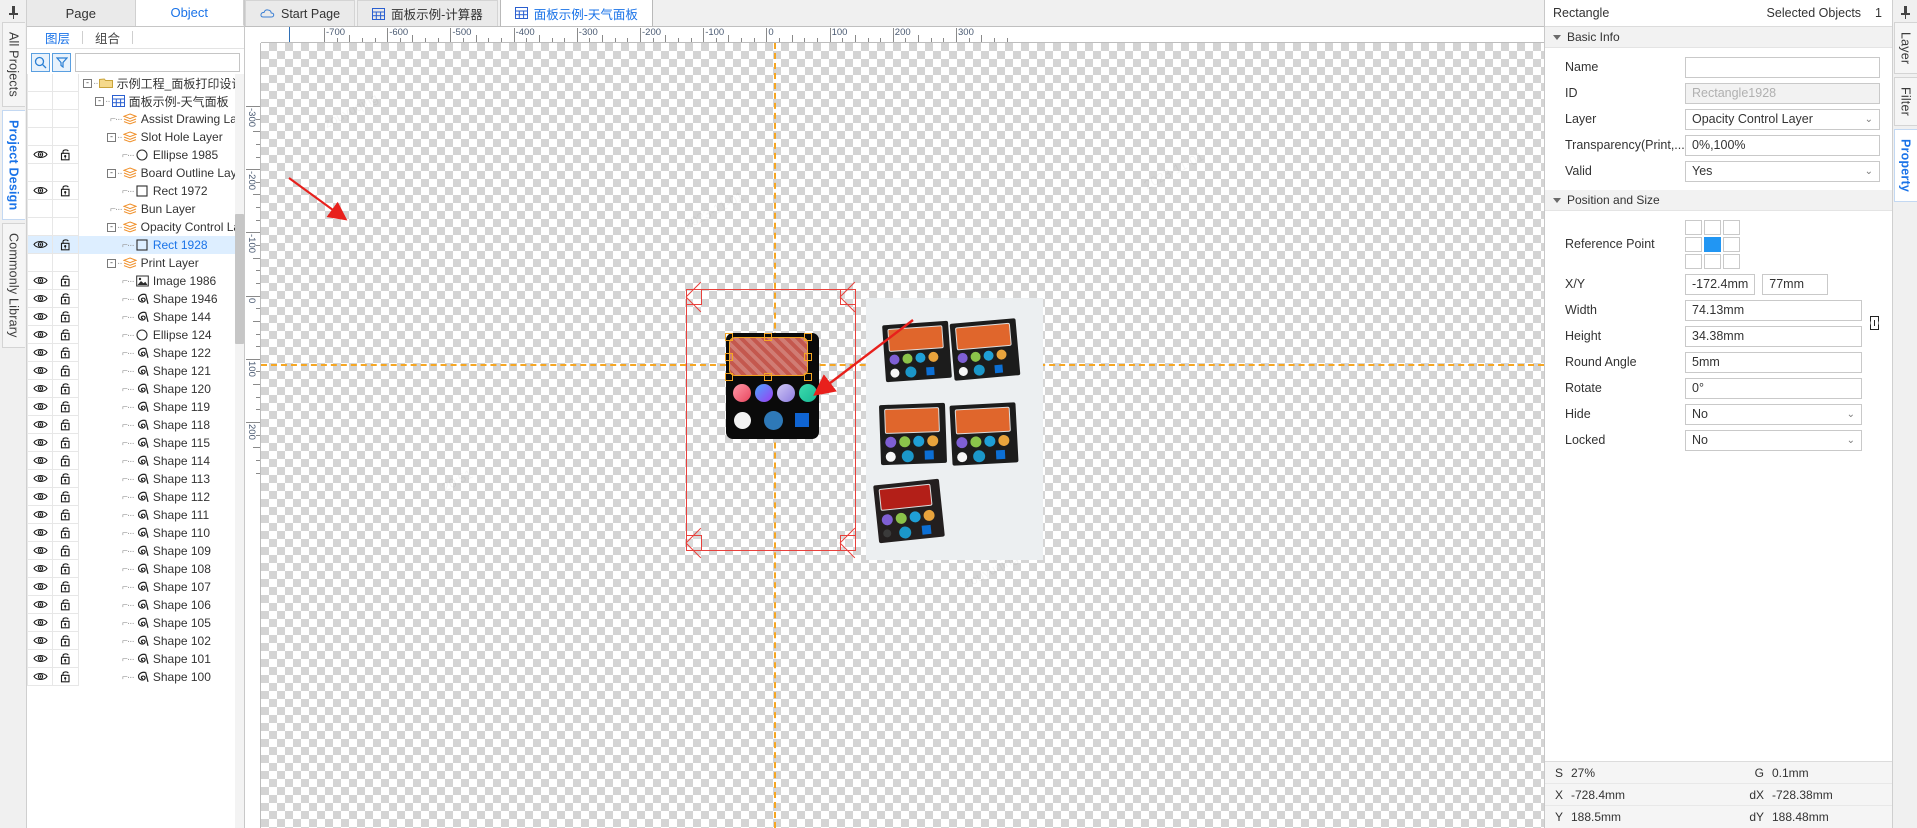 This screenshot has width=1917, height=828. Describe the element at coordinates (135, 83) in the screenshot. I see `tree-row: - ·· 示例工程_面板打印设计` at that location.